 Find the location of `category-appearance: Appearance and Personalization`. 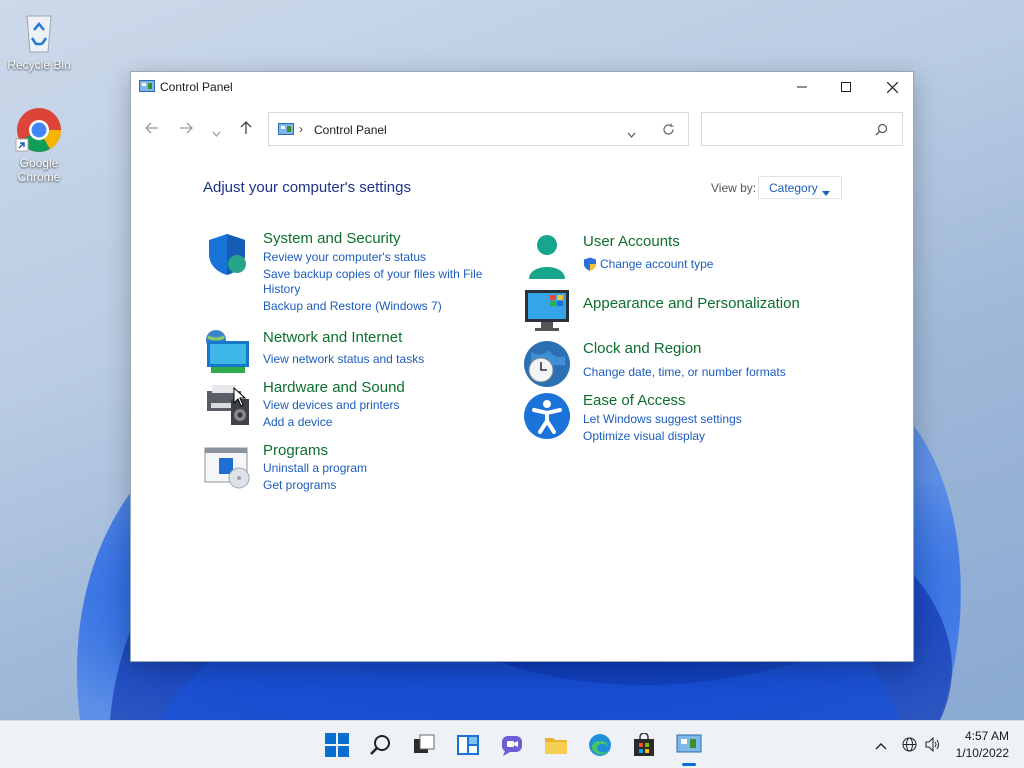

category-appearance: Appearance and Personalization is located at coordinates (678, 309).